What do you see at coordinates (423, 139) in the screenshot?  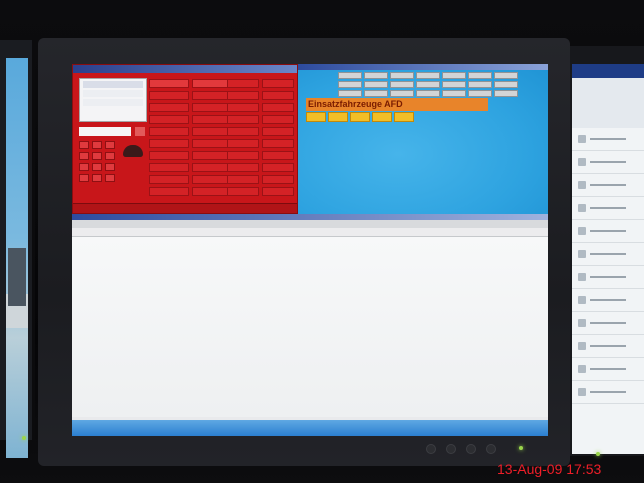 I see `incident-panel: Einsatzfahrzeuge AFD` at bounding box center [423, 139].